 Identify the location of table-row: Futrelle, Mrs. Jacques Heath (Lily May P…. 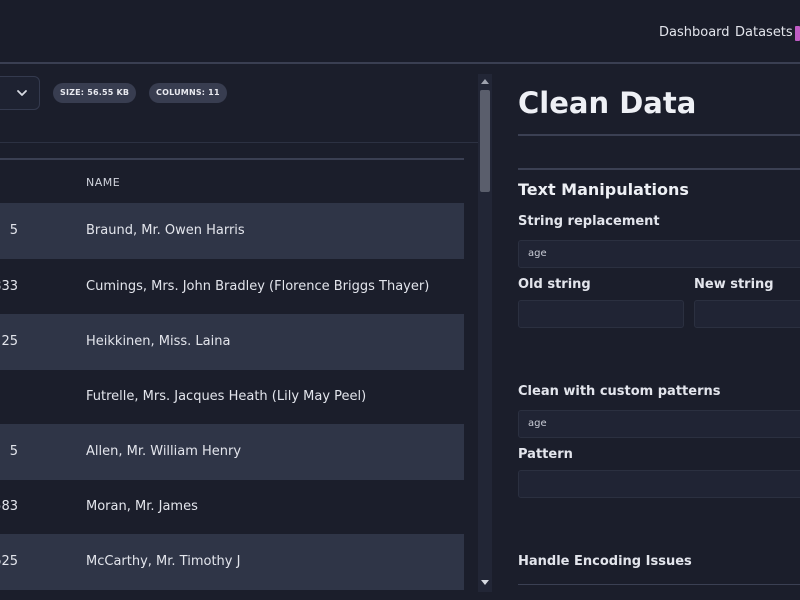
(232, 397).